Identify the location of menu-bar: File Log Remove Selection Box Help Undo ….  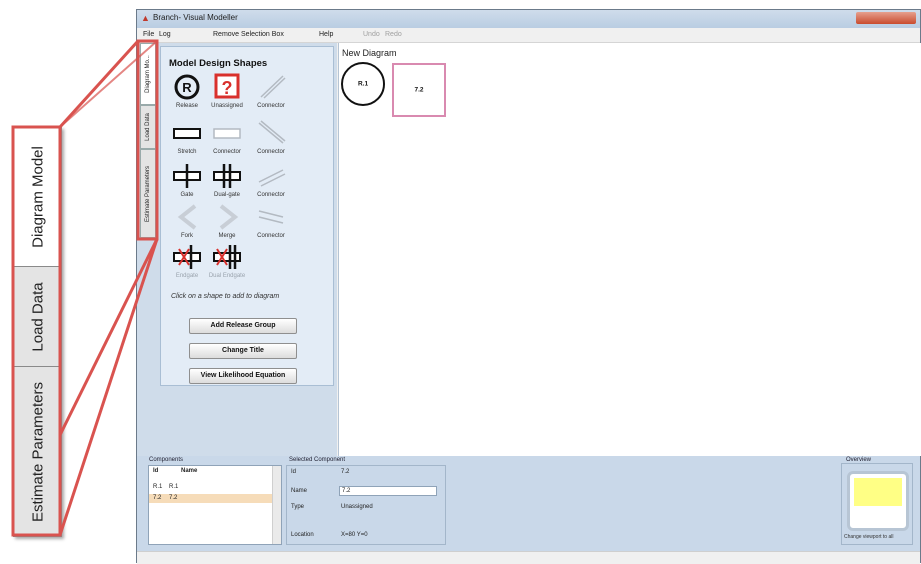
(528, 35).